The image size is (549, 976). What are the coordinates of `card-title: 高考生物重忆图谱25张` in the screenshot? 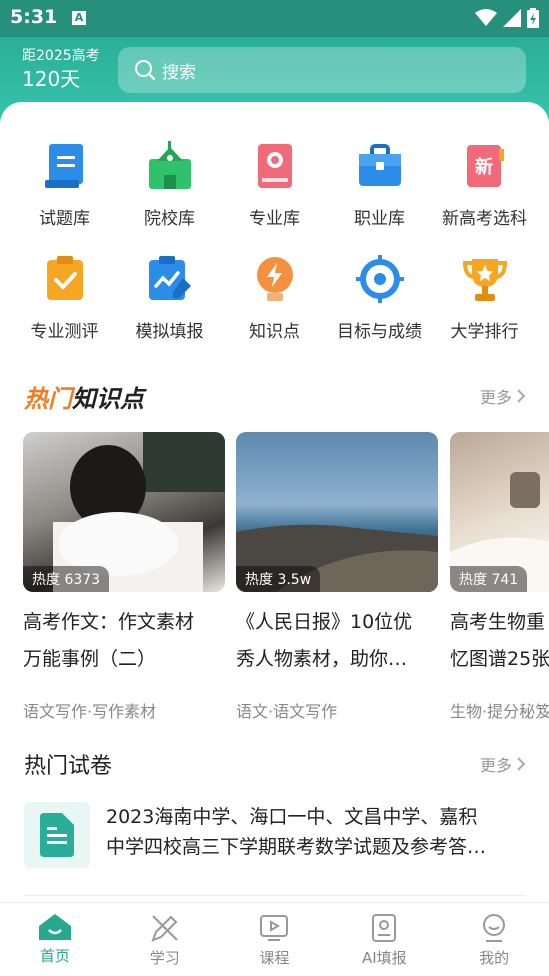 It's located at (499, 641).